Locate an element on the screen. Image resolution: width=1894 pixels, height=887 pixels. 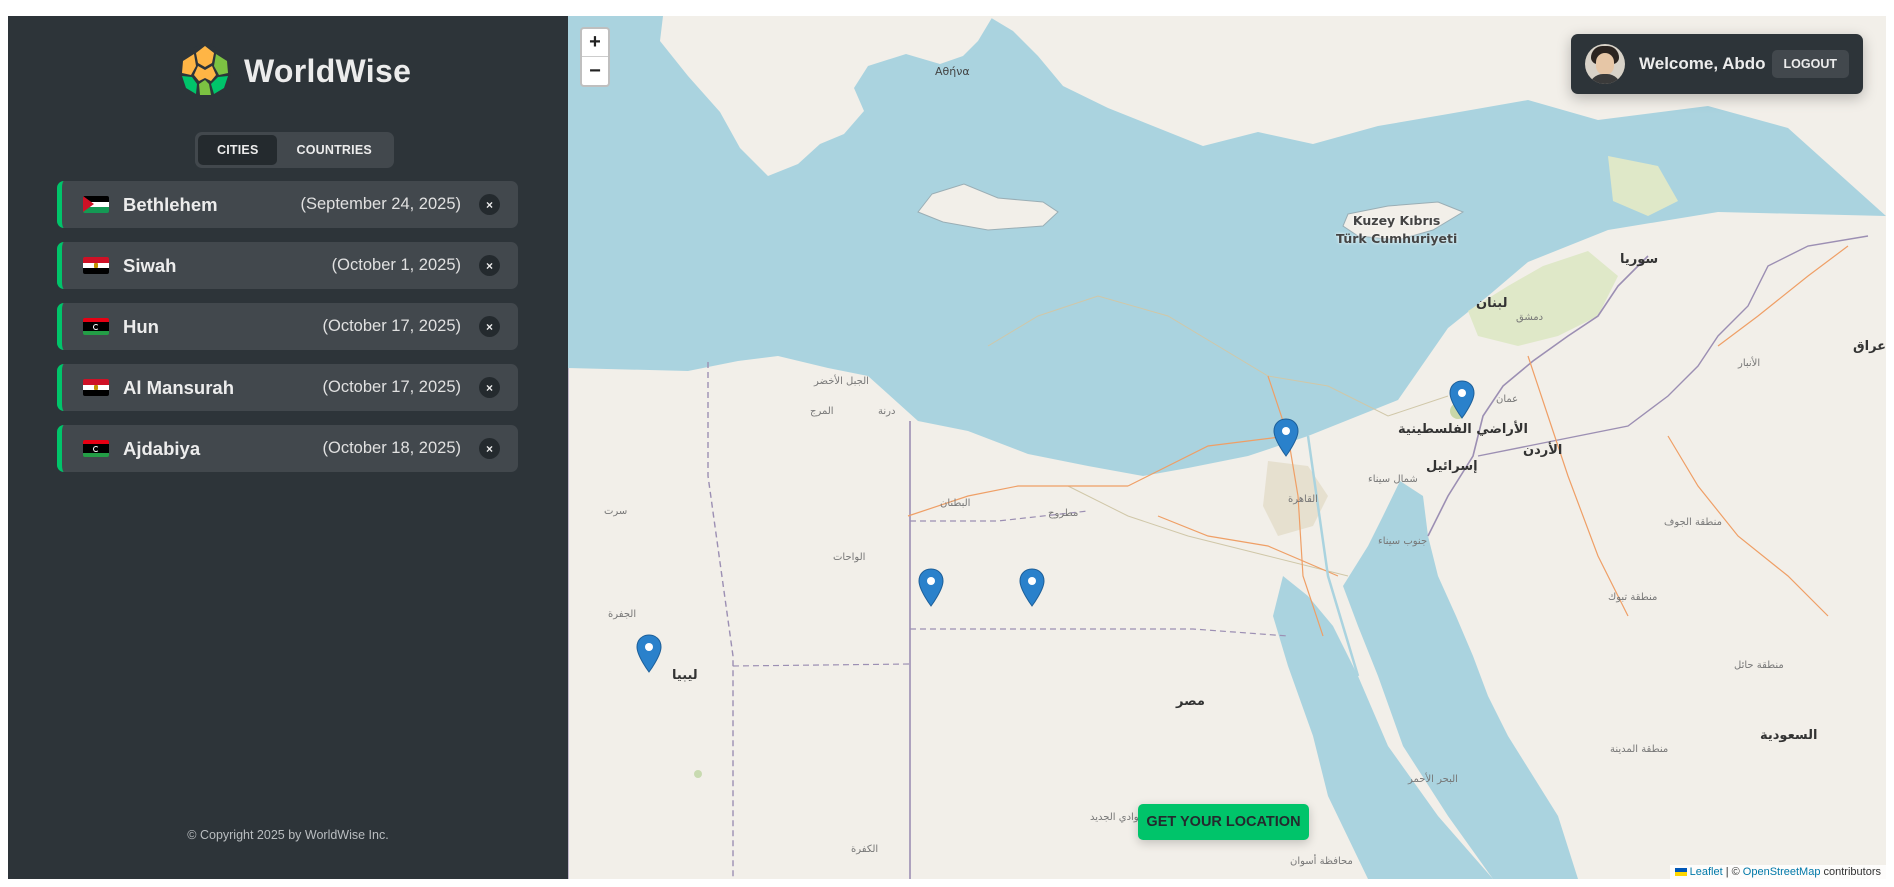
tab-countries: Countries is located at coordinates (333, 150).